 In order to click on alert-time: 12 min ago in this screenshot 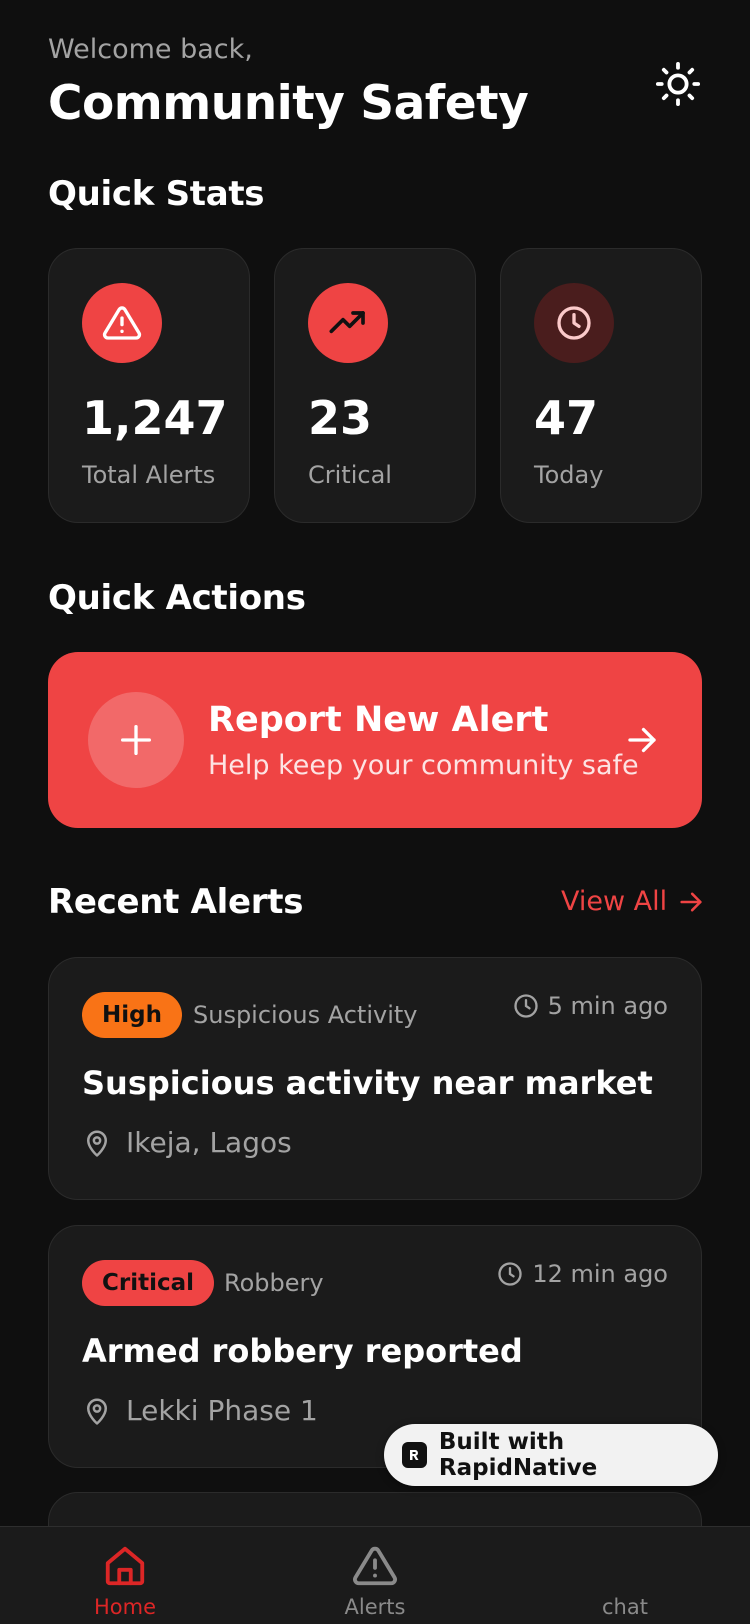, I will do `click(582, 1274)`.